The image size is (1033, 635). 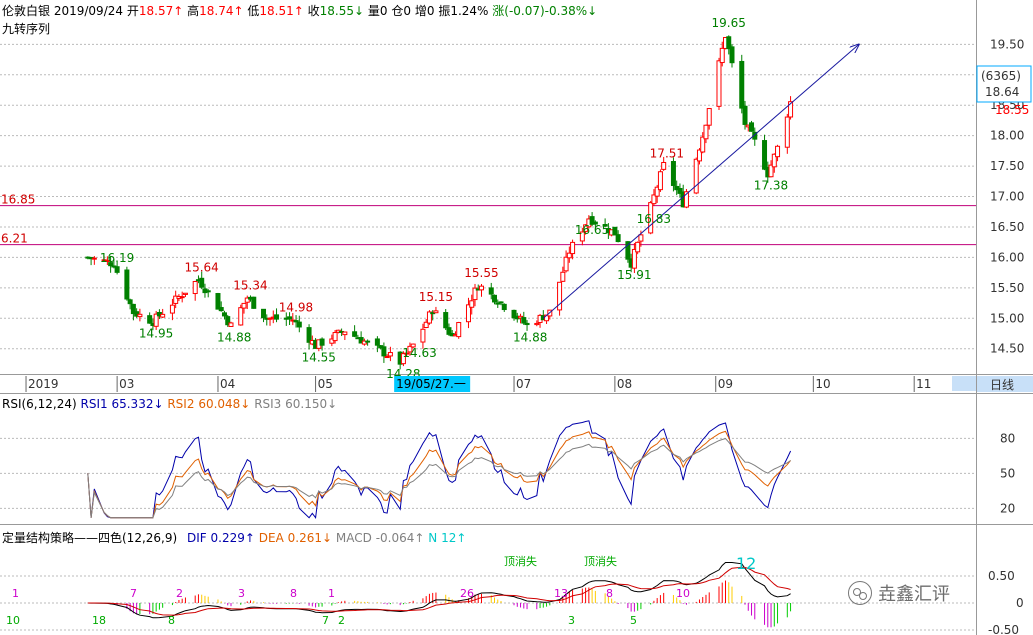 I want to click on price-annotation: 15.91, so click(x=634, y=275).